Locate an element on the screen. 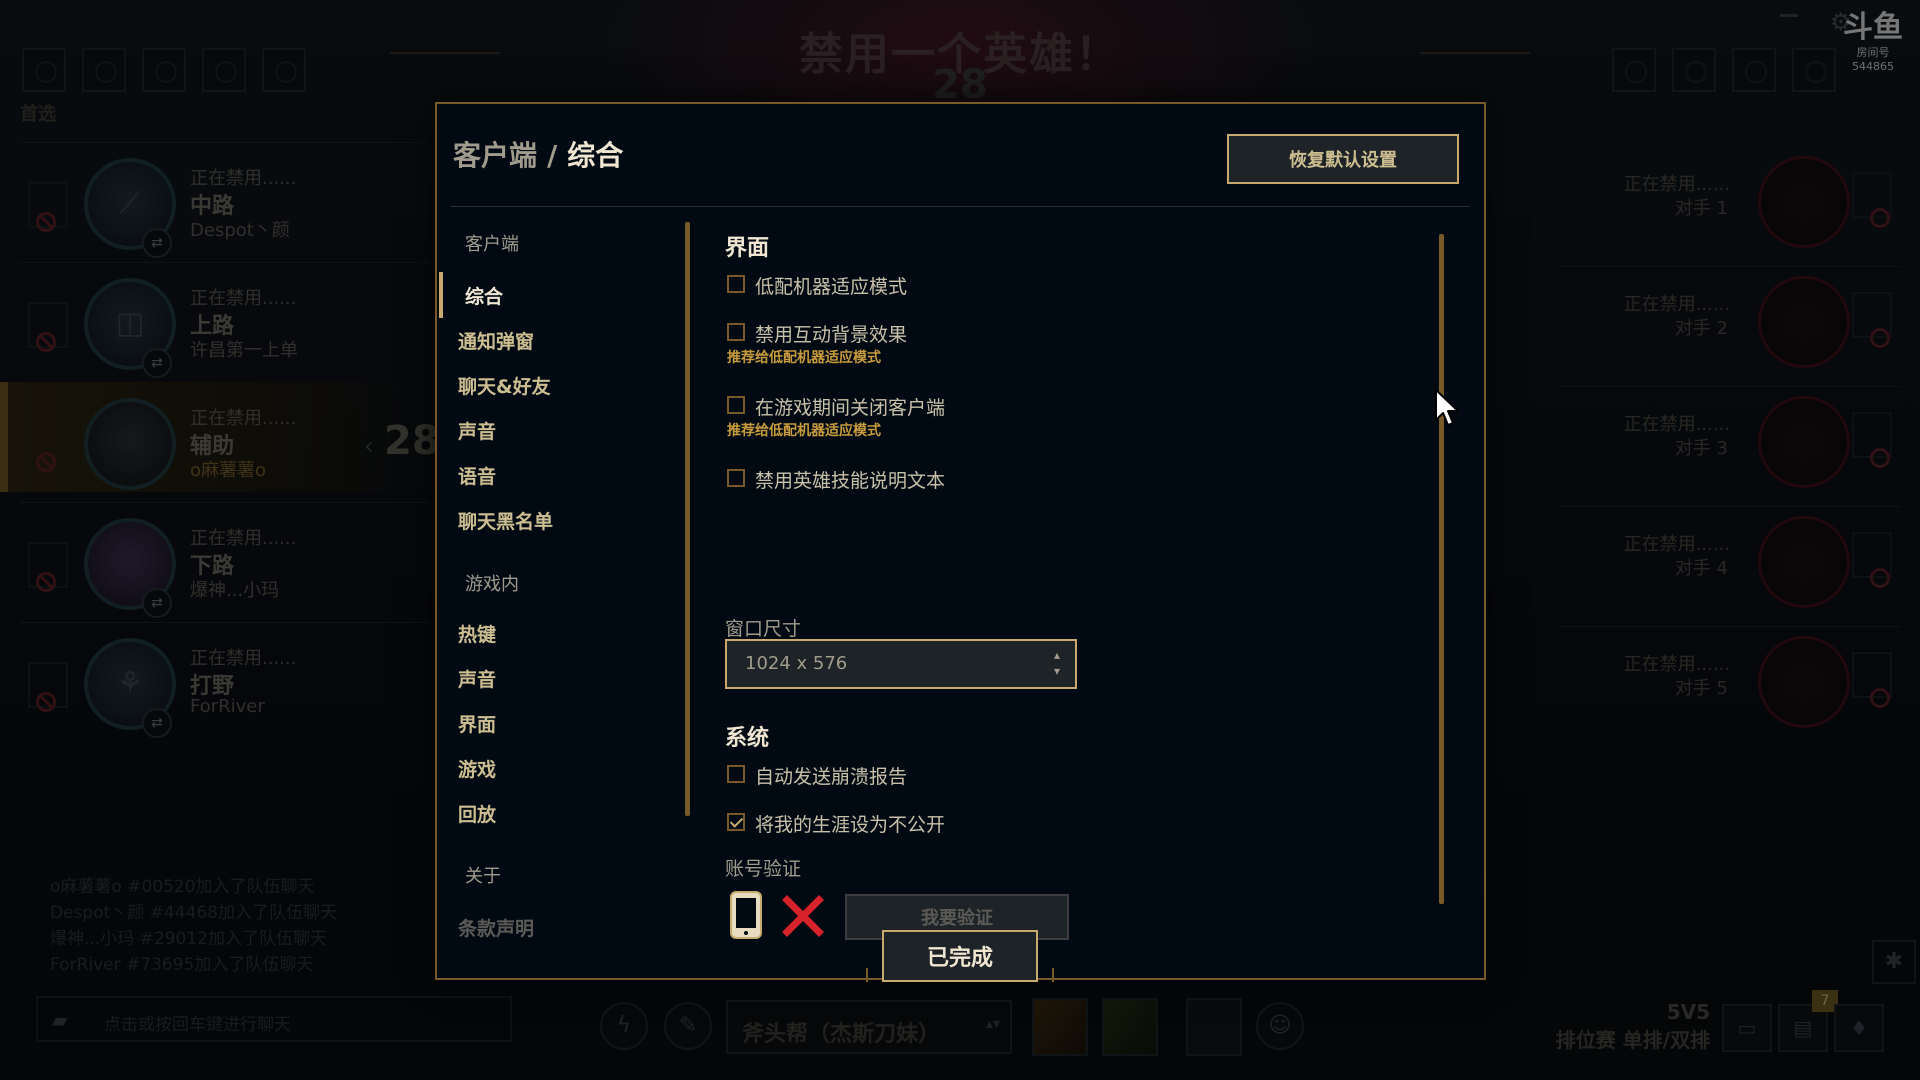 The image size is (1920, 1080). nav-item-notifications: 通知弹窗 is located at coordinates (496, 340).